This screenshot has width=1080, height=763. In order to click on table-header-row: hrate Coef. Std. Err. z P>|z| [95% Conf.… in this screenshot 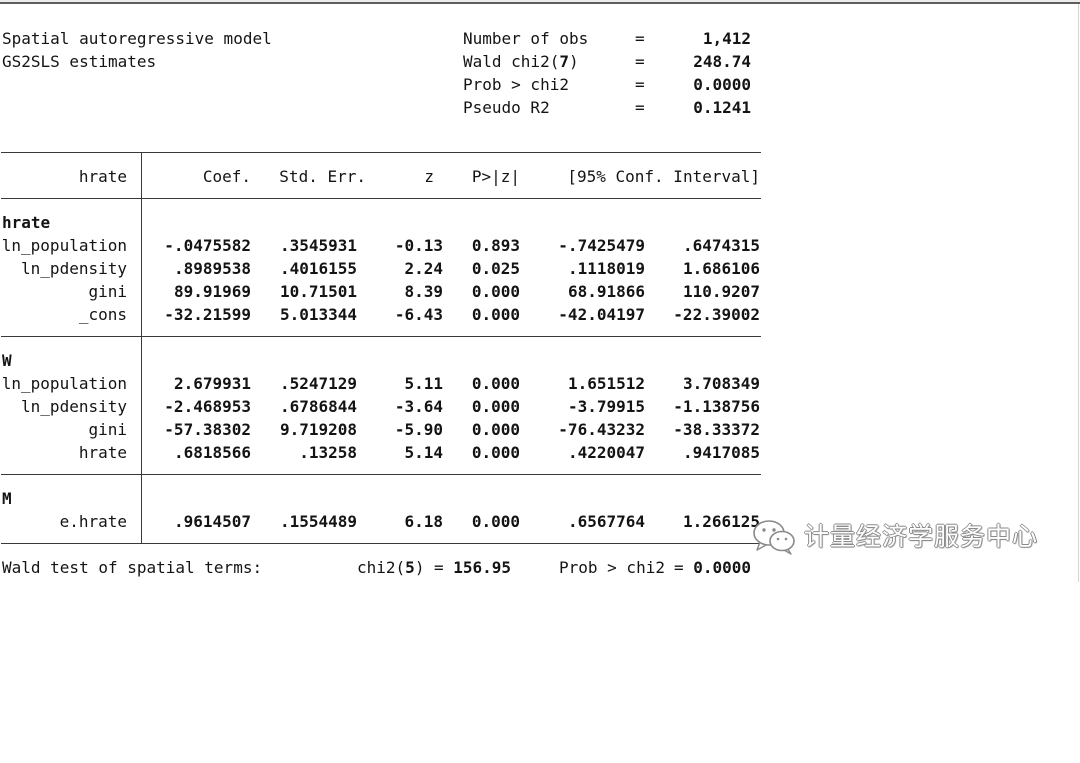, I will do `click(539, 176)`.